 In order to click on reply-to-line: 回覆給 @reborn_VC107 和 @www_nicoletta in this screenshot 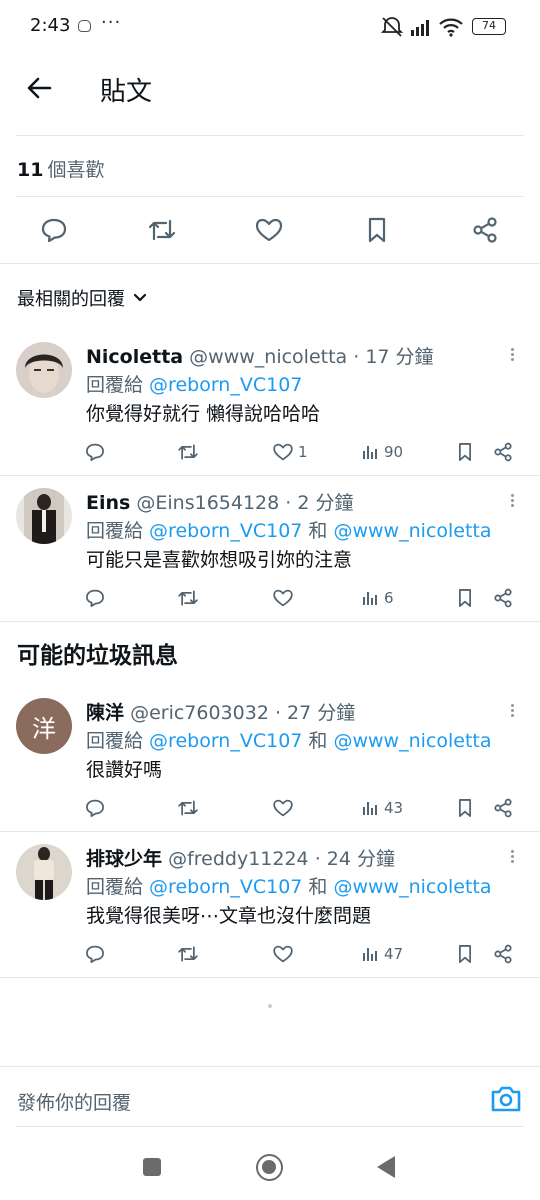, I will do `click(289, 739)`.